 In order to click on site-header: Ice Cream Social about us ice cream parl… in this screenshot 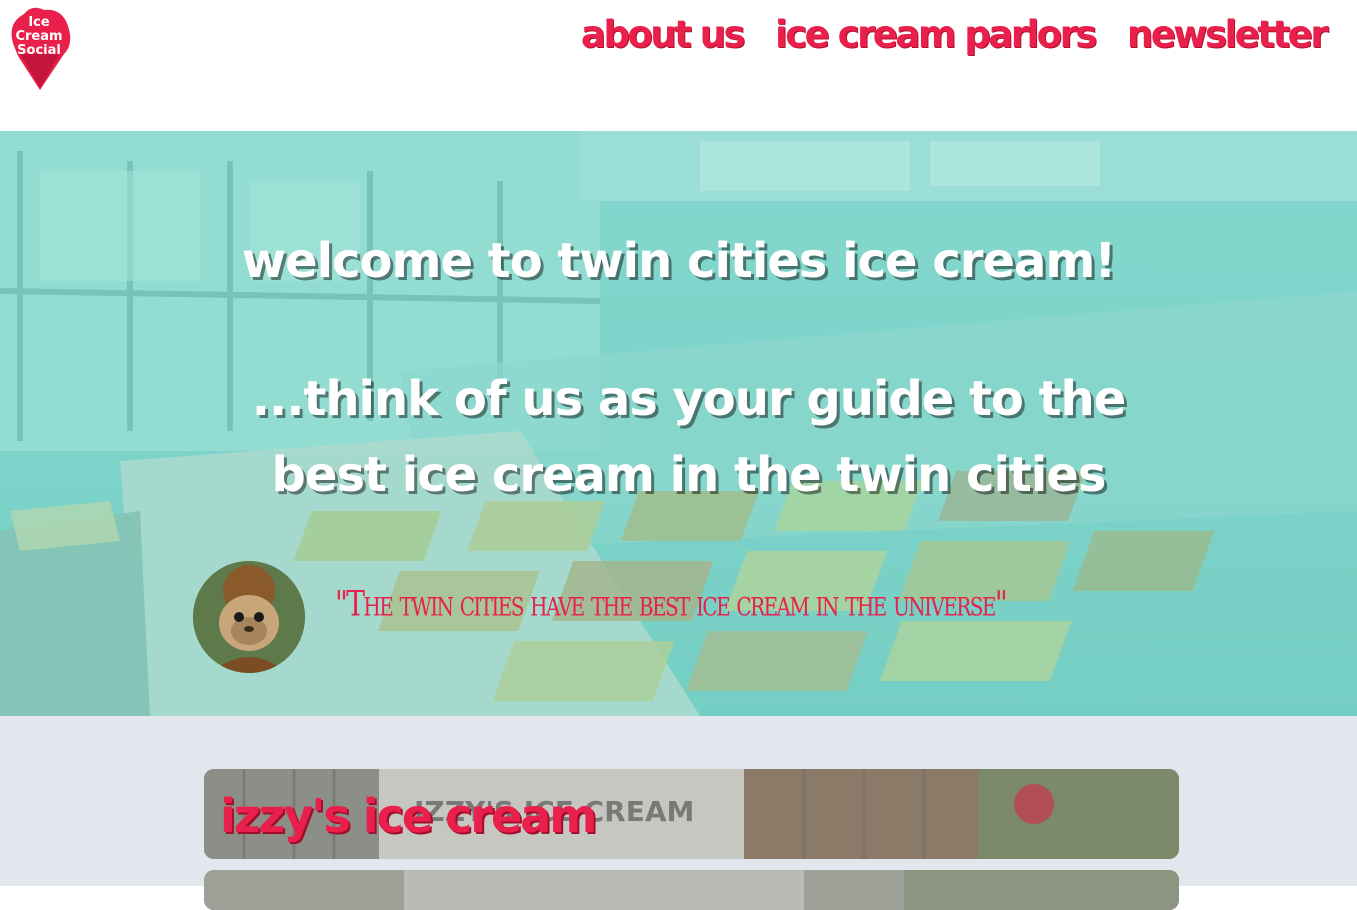, I will do `click(678, 65)`.